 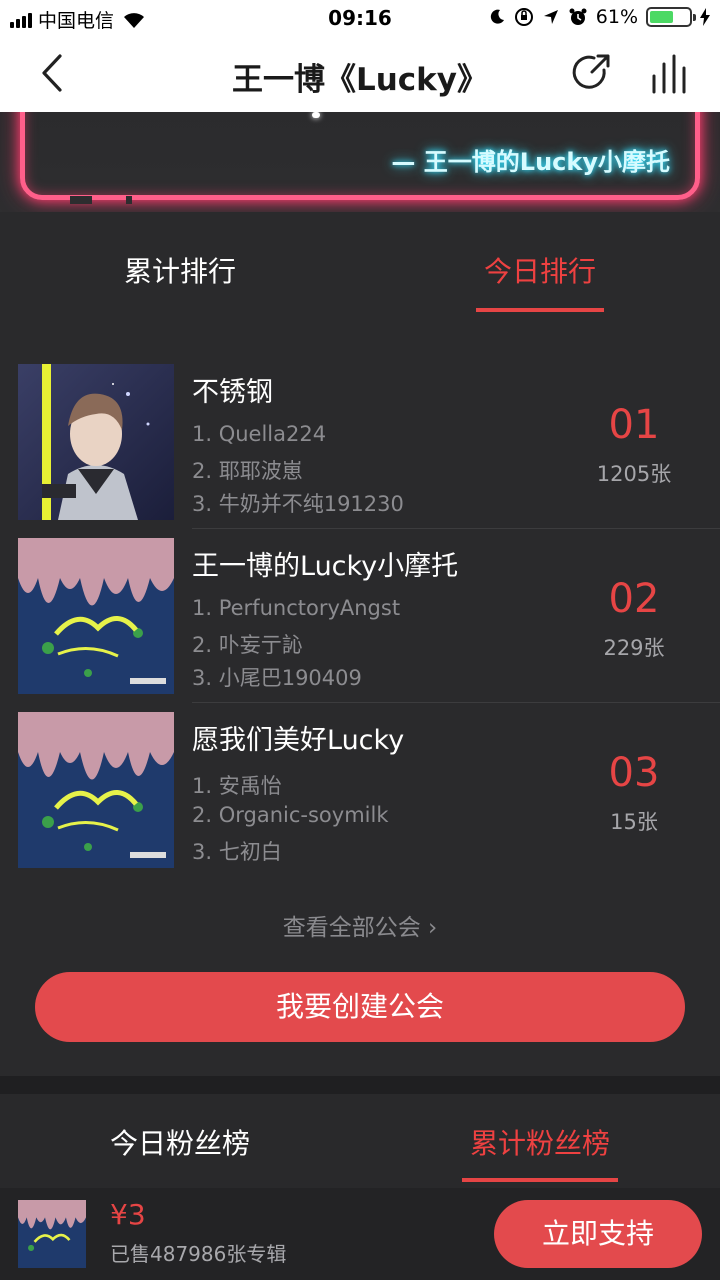 I want to click on battery-icon, so click(x=671, y=17).